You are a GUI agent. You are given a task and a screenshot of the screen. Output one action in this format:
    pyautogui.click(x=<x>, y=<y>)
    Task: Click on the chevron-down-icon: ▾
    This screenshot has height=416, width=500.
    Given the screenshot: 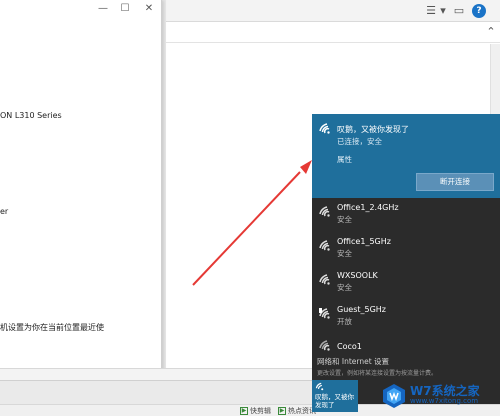 What is the action you would take?
    pyautogui.click(x=443, y=11)
    